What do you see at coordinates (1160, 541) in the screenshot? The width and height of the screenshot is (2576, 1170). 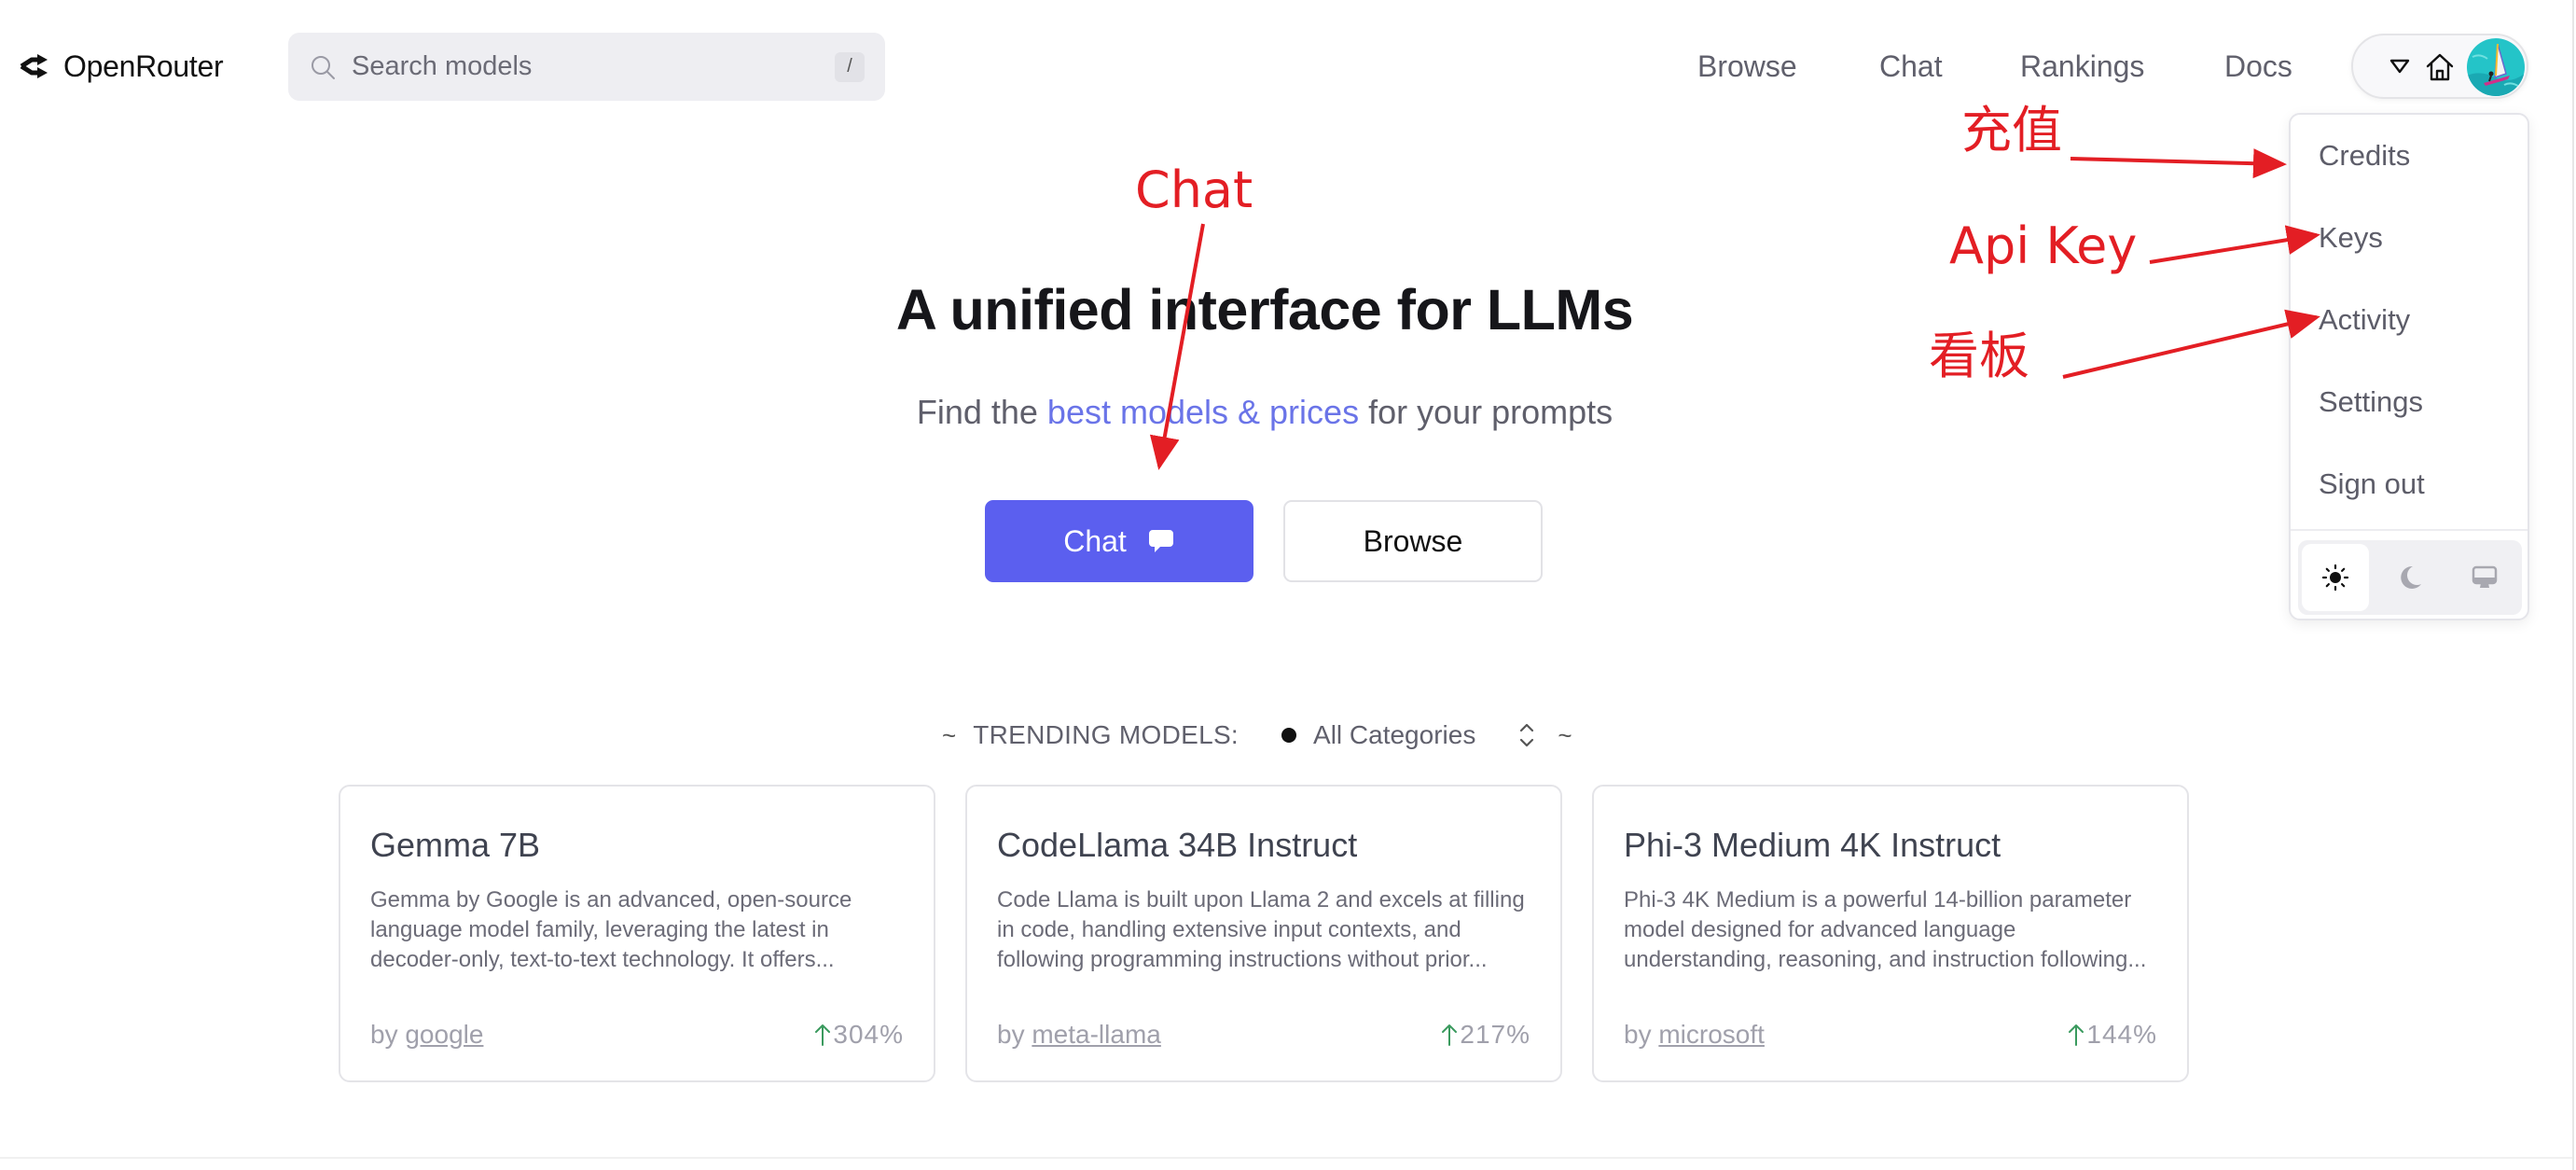 I see `chat-bubble-icon` at bounding box center [1160, 541].